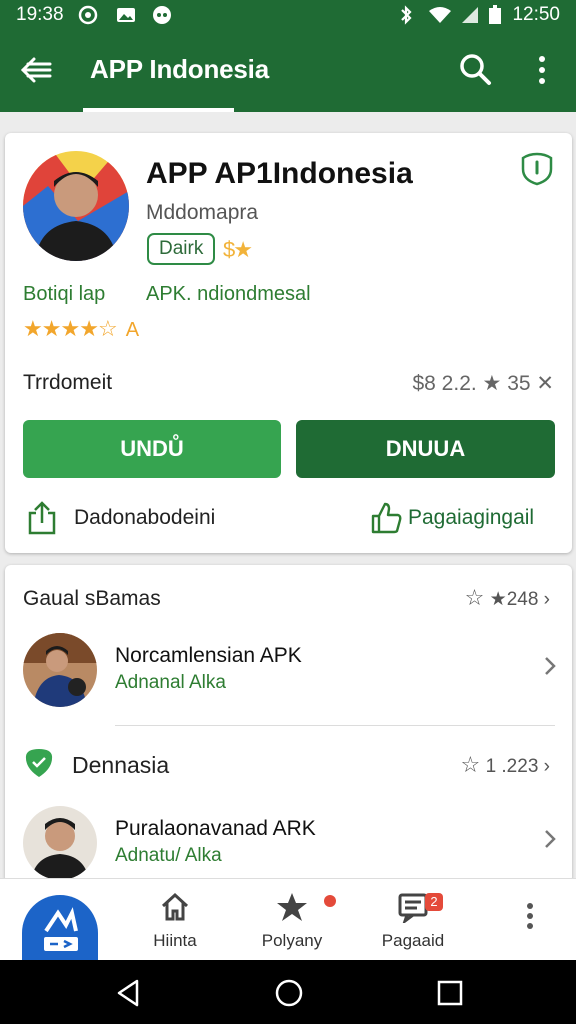 Image resolution: width=576 pixels, height=1024 pixels. I want to click on downloads-value: $8 2.2. ★ 35 ✕, so click(483, 383).